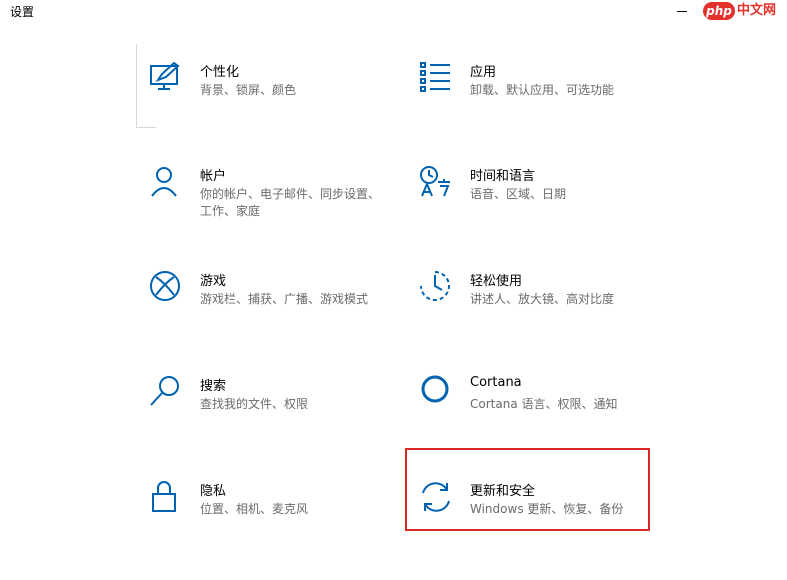 This screenshot has height=580, width=787. Describe the element at coordinates (436, 182) in the screenshot. I see `time-language-icon` at that location.